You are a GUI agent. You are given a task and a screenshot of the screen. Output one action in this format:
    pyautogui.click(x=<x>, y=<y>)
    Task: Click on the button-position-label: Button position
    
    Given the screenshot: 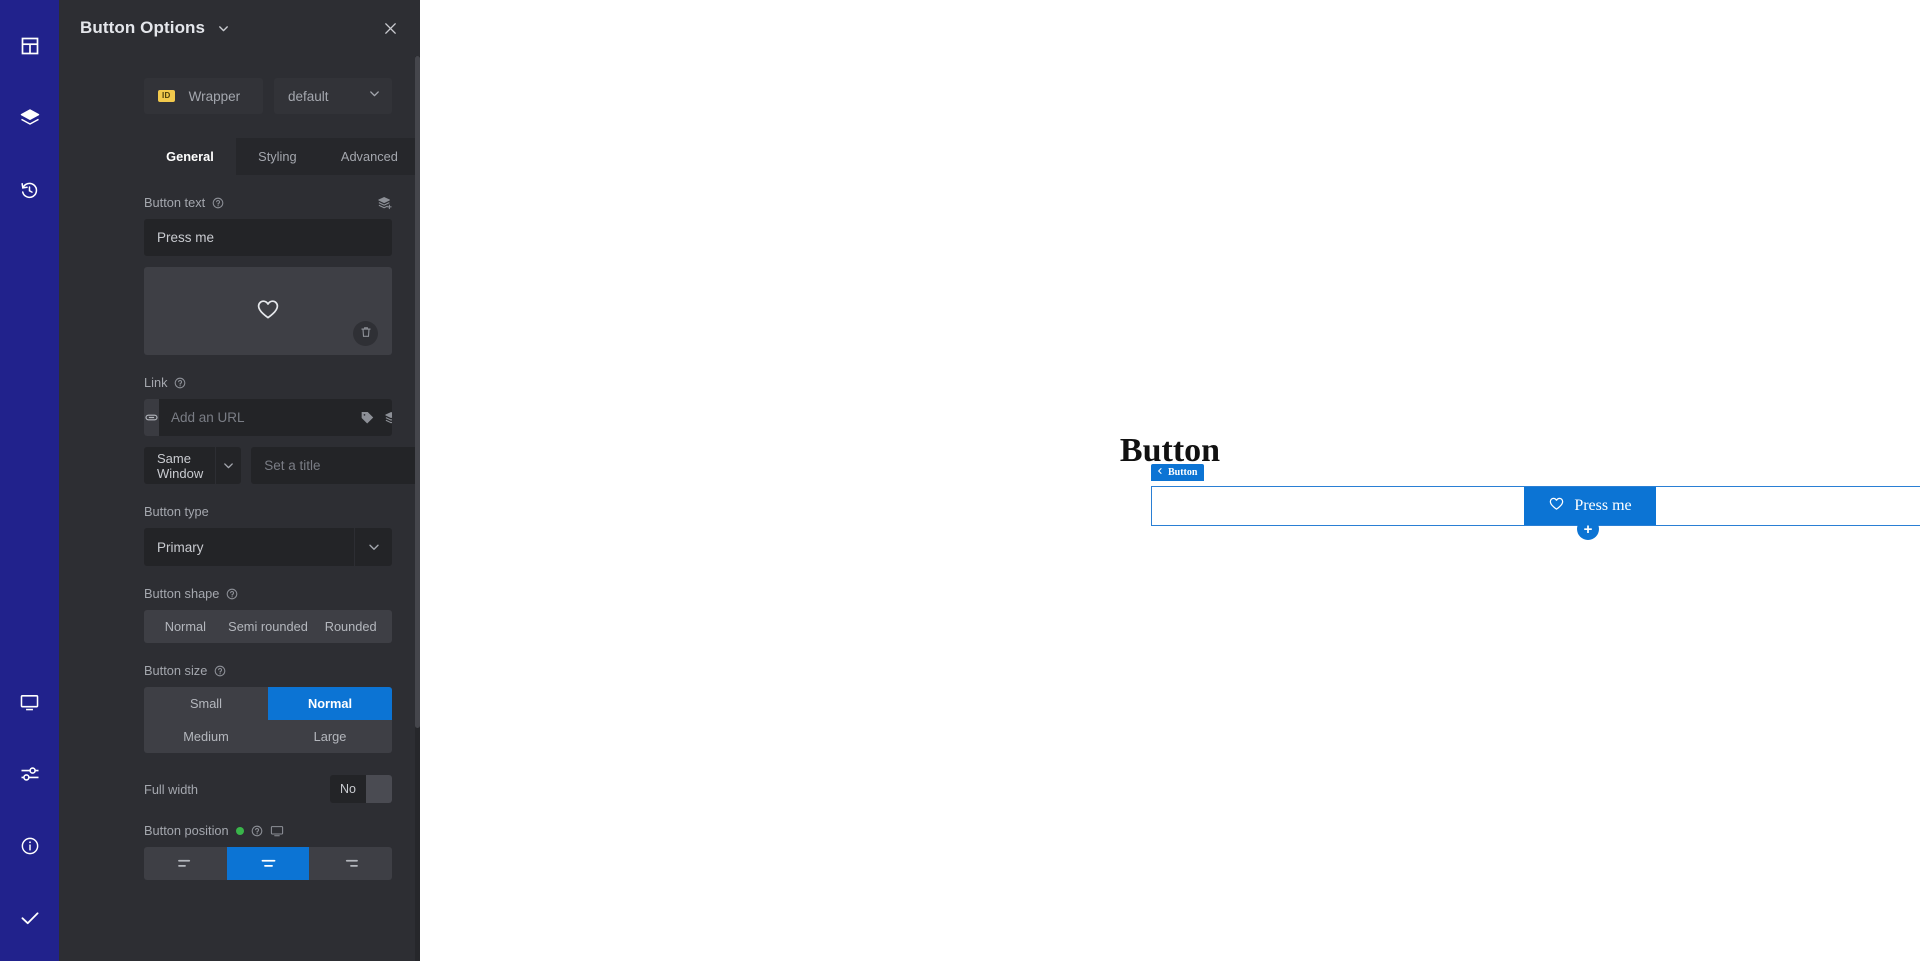 What is the action you would take?
    pyautogui.click(x=186, y=830)
    